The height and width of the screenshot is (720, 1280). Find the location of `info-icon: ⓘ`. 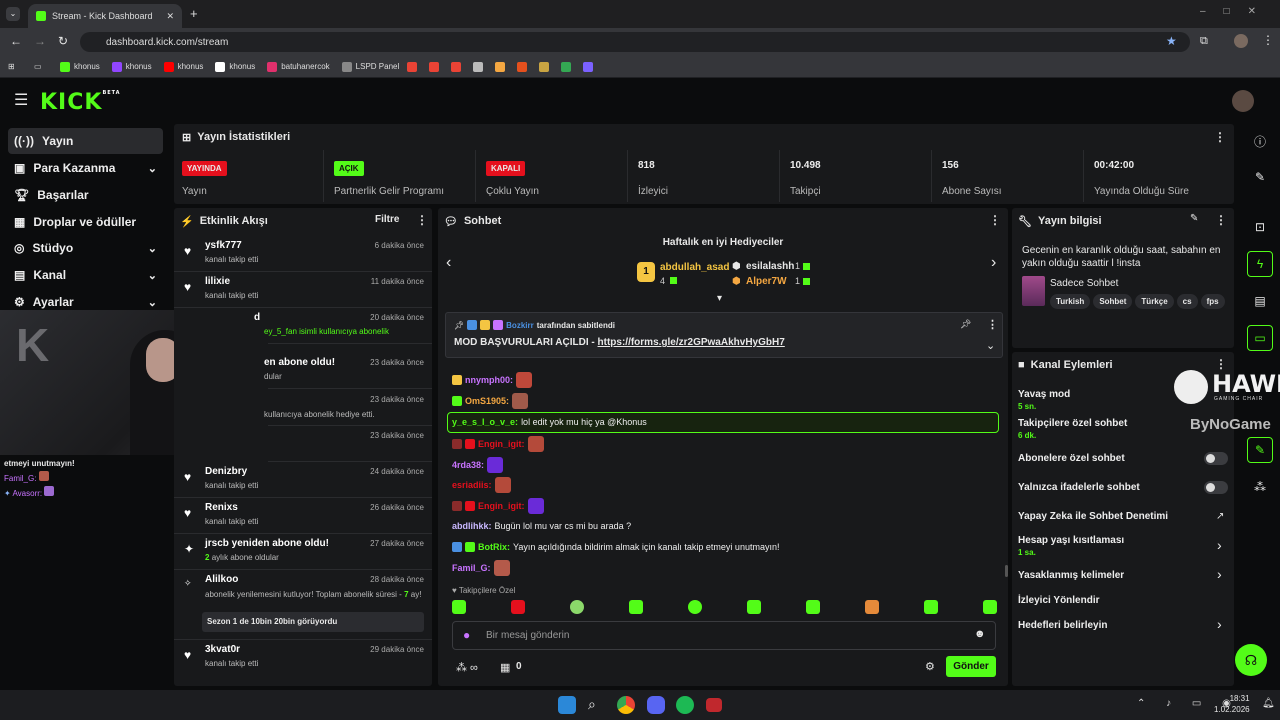

info-icon: ⓘ is located at coordinates (1260, 141).